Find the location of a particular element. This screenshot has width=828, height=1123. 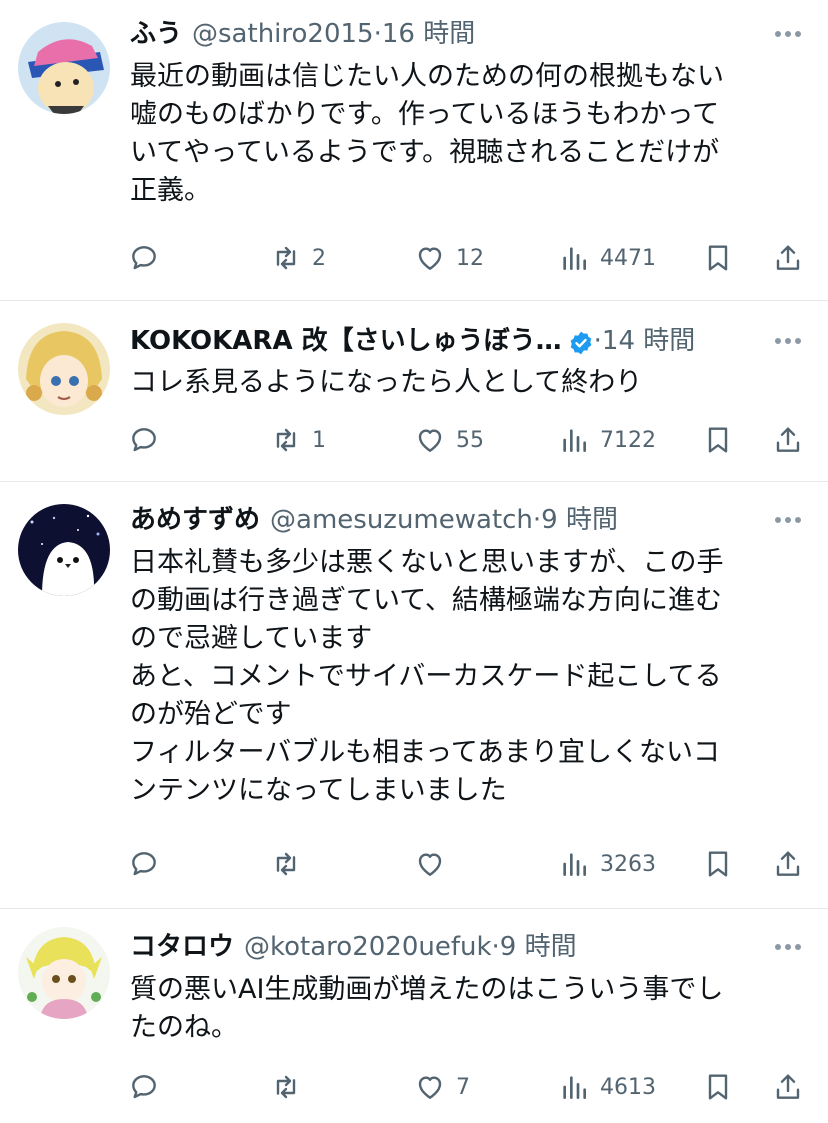

action-bar: 7 4613 is located at coordinates (473, 1087).